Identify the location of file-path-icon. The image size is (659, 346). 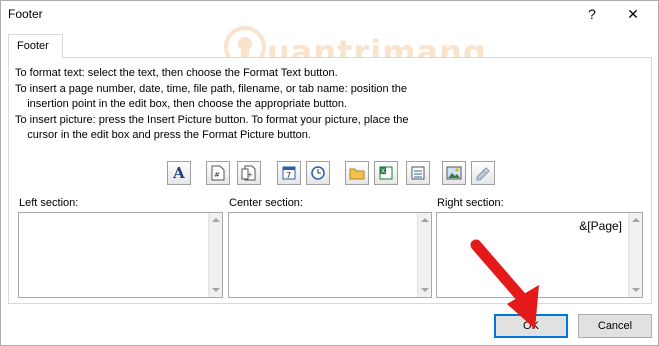
(357, 174).